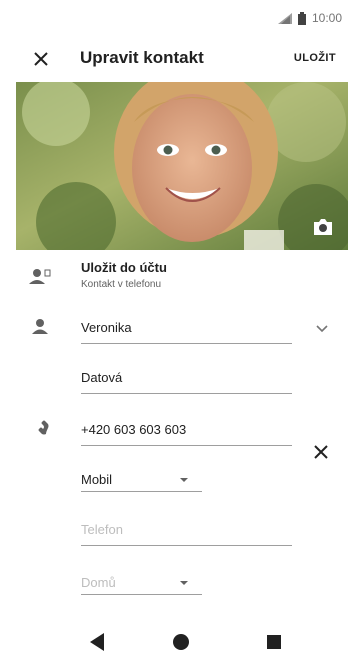  I want to click on chevron-down-icon, so click(322, 328).